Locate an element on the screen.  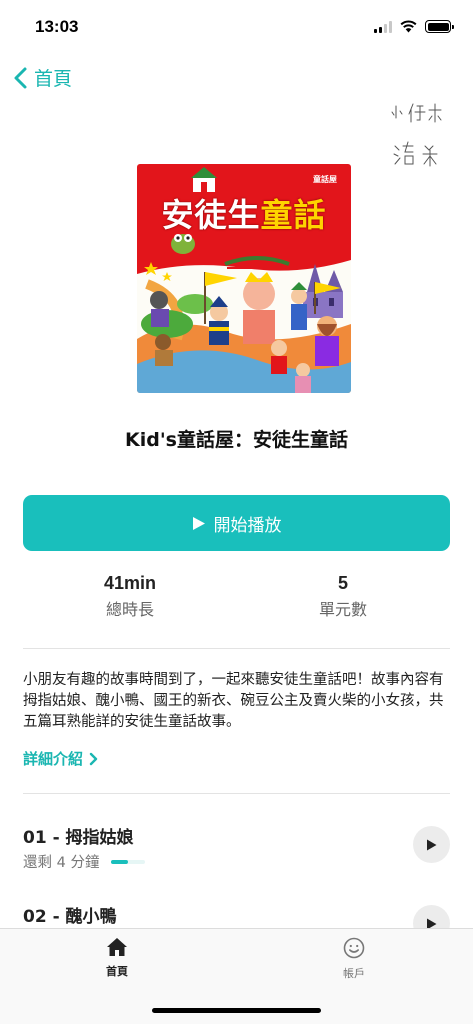
start-playback-button: 開始播放 is located at coordinates (236, 523).